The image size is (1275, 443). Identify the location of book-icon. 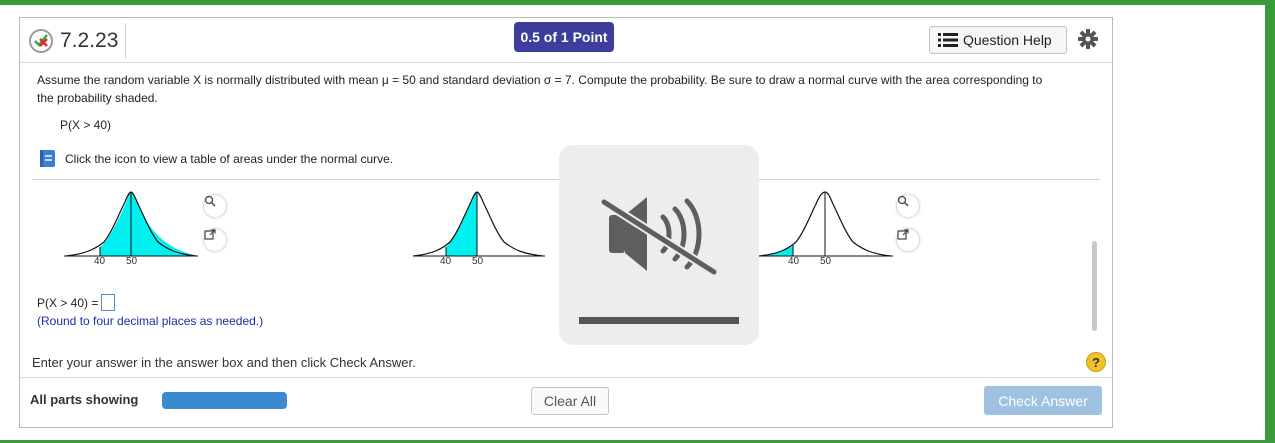
(48, 158).